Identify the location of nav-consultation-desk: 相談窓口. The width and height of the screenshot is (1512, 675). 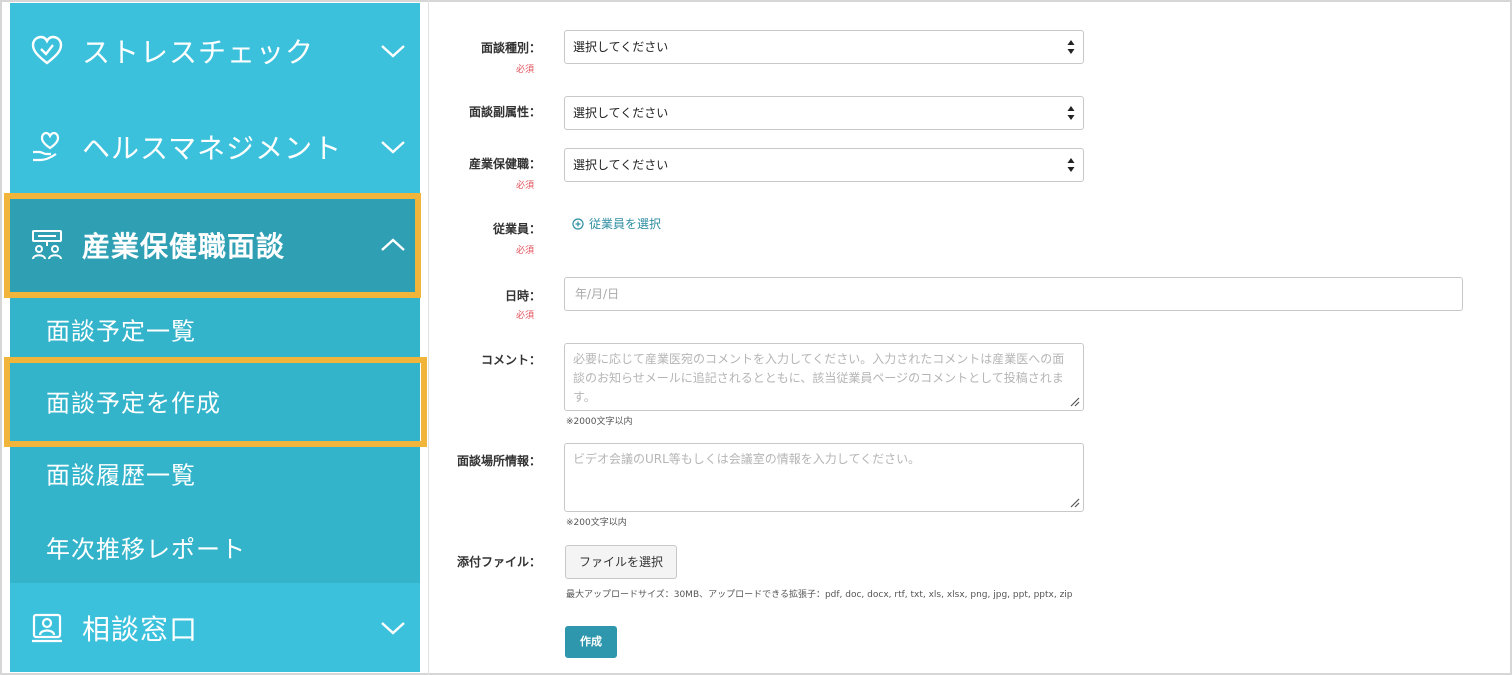
(215, 627).